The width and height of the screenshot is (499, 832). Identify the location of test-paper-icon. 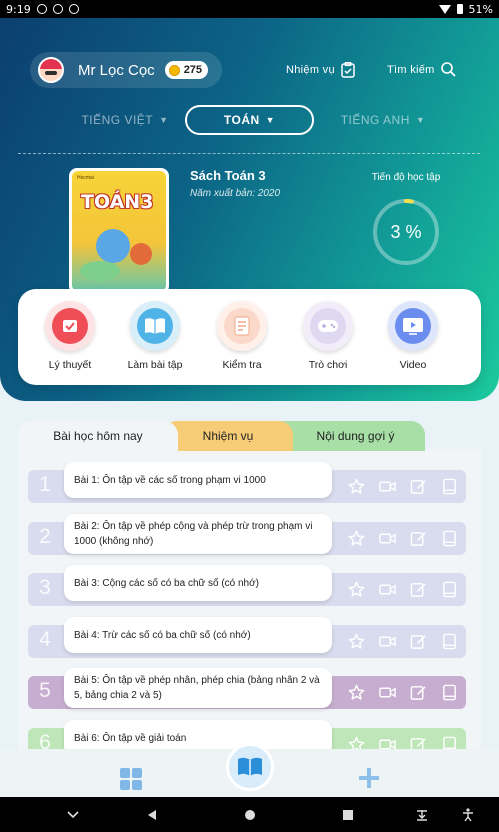
(242, 326).